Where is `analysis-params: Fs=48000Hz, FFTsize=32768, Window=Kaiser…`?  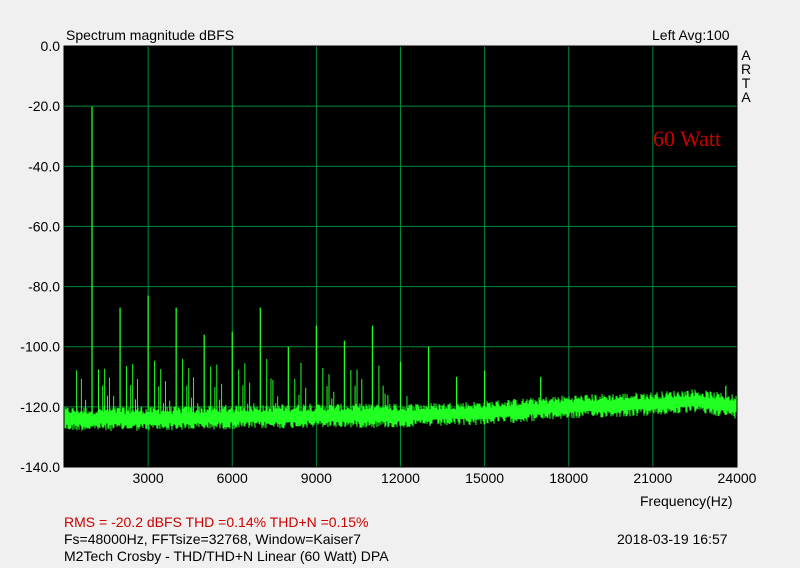 analysis-params: Fs=48000Hz, FFTsize=32768, Window=Kaiser… is located at coordinates (212, 539).